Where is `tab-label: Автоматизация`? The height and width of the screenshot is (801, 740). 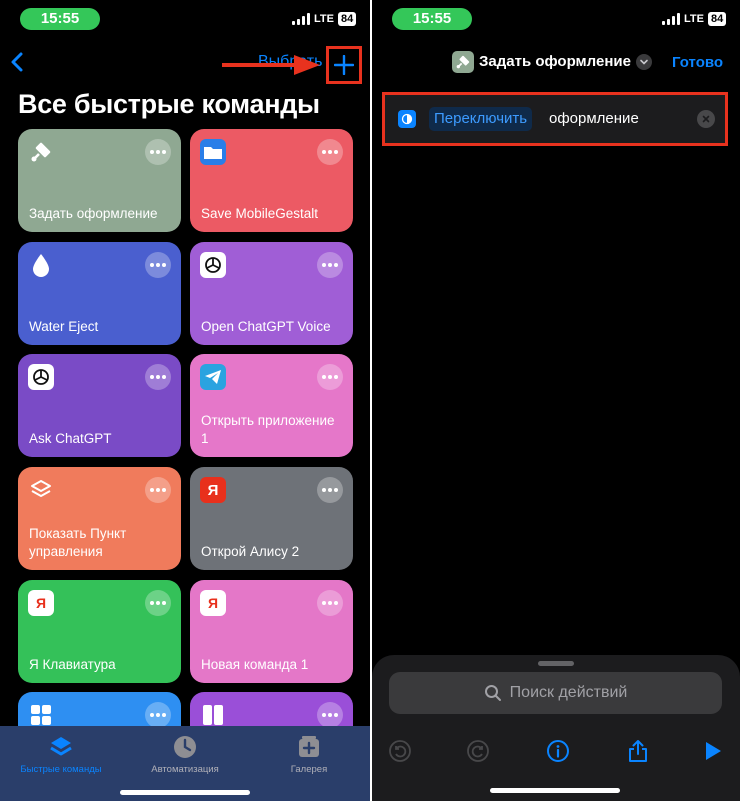 tab-label: Автоматизация is located at coordinates (185, 769).